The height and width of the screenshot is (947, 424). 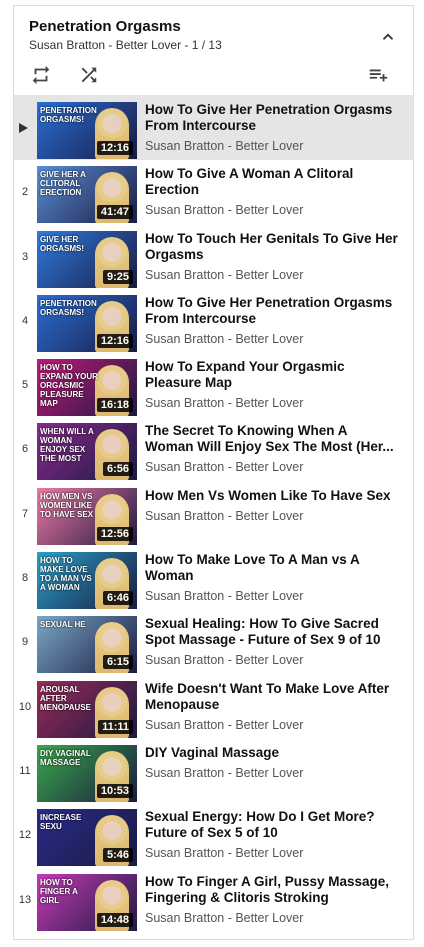 What do you see at coordinates (62, 243) in the screenshot?
I see `thumbnail-caption: Give Her Orgasms!` at bounding box center [62, 243].